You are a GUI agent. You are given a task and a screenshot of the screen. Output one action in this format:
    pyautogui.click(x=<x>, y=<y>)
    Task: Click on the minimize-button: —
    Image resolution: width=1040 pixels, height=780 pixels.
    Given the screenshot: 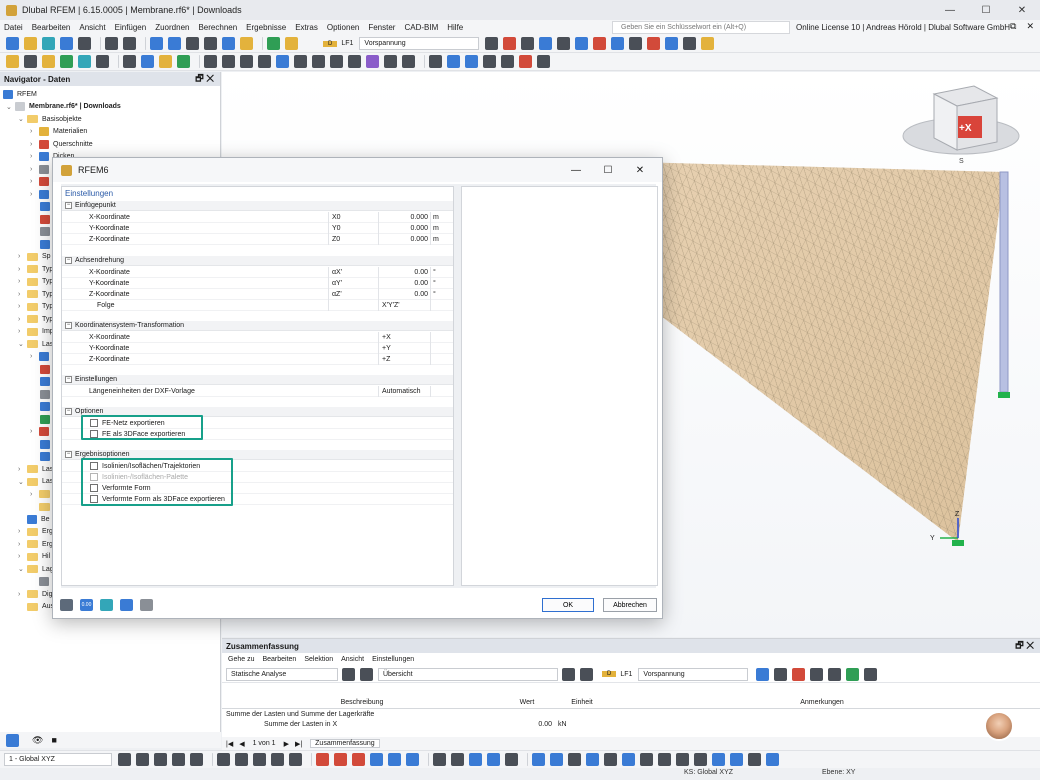 What is the action you would take?
    pyautogui.click(x=950, y=10)
    